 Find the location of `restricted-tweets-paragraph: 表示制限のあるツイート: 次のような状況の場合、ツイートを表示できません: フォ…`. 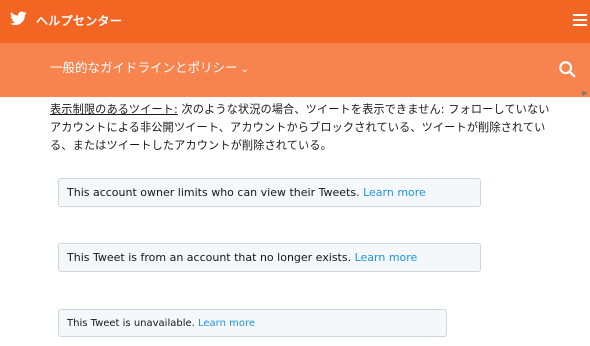

restricted-tweets-paragraph: 表示制限のあるツイート: 次のような状況の場合、ツイートを表示できません: フォ… is located at coordinates (300, 128).